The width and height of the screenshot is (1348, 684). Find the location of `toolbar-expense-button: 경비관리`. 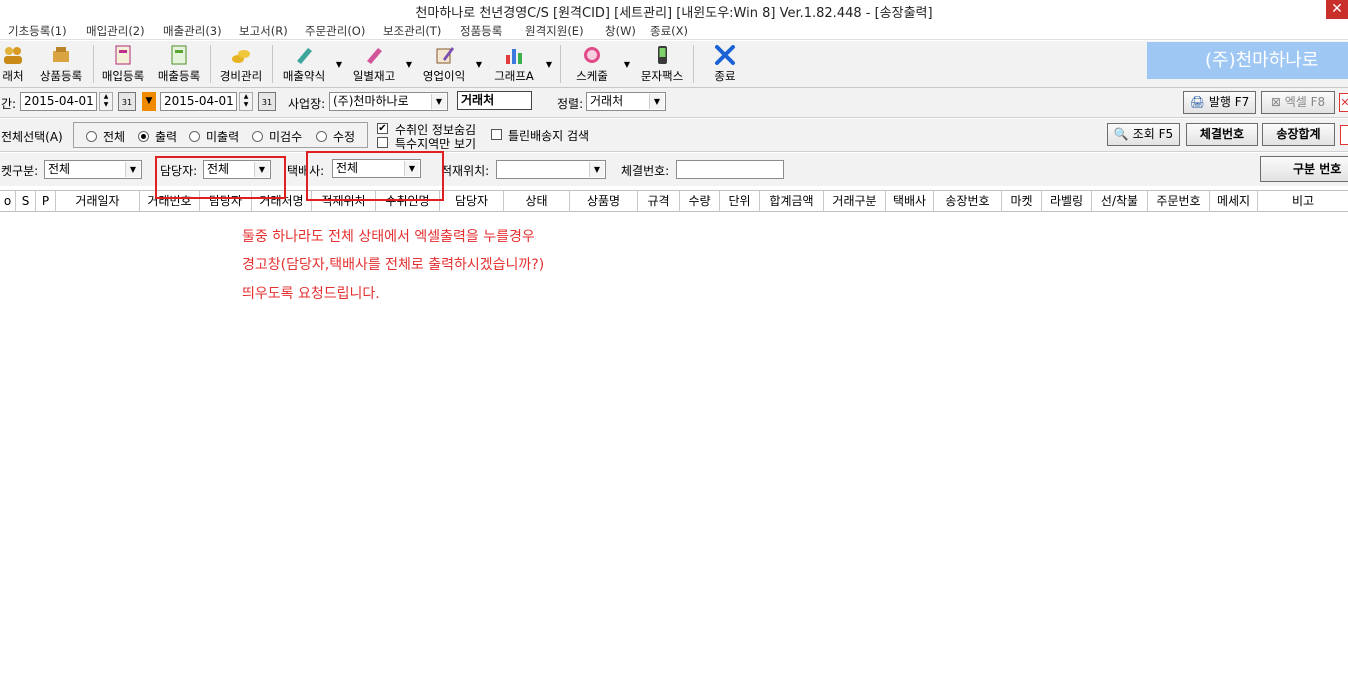

toolbar-expense-button: 경비관리 is located at coordinates (241, 64).